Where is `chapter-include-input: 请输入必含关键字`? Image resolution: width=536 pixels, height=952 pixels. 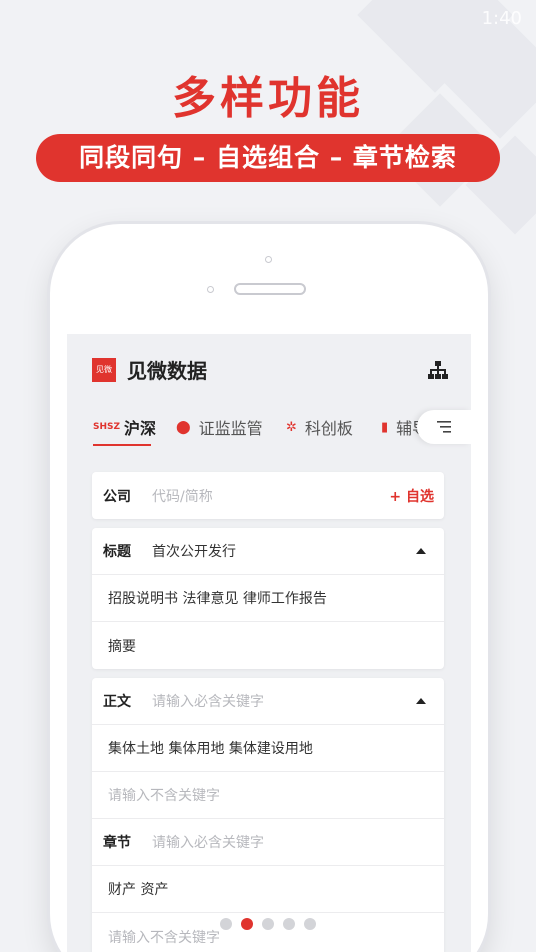
chapter-include-input: 请输入必含关键字 is located at coordinates (208, 842).